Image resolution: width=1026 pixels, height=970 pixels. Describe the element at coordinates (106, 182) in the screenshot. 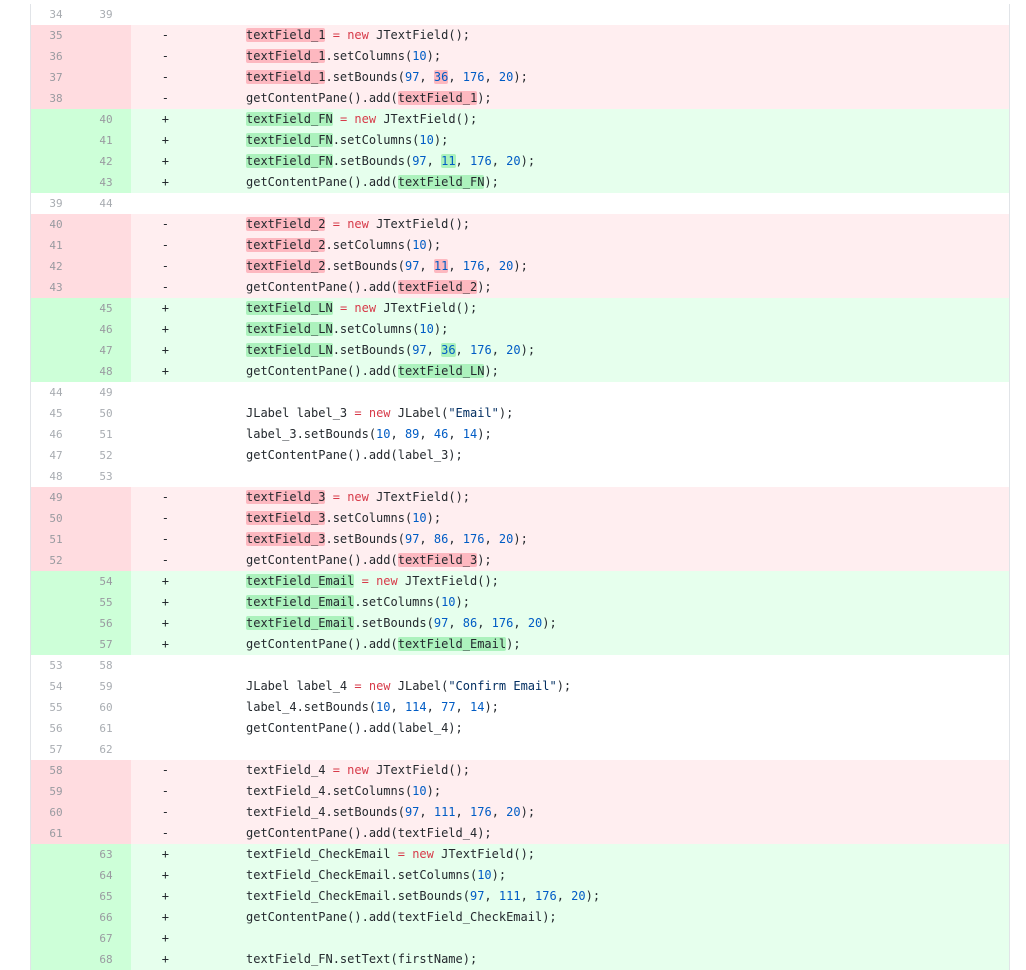

I see `new-line-number: 43` at that location.